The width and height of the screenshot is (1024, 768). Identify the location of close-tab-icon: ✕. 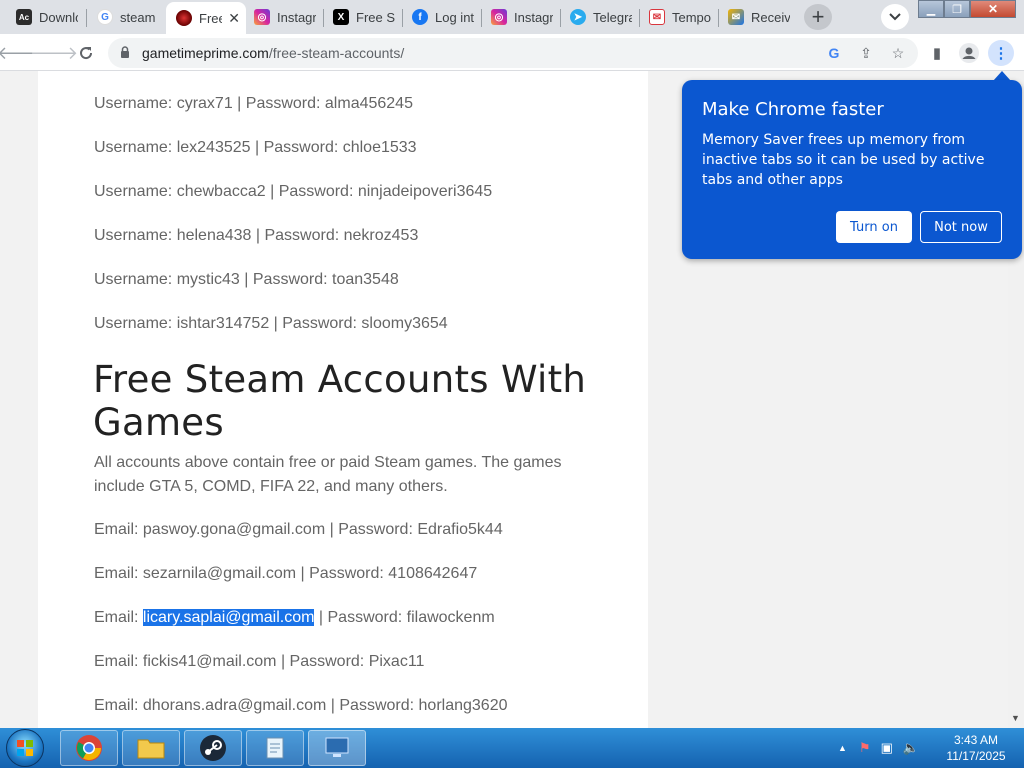
(231, 18).